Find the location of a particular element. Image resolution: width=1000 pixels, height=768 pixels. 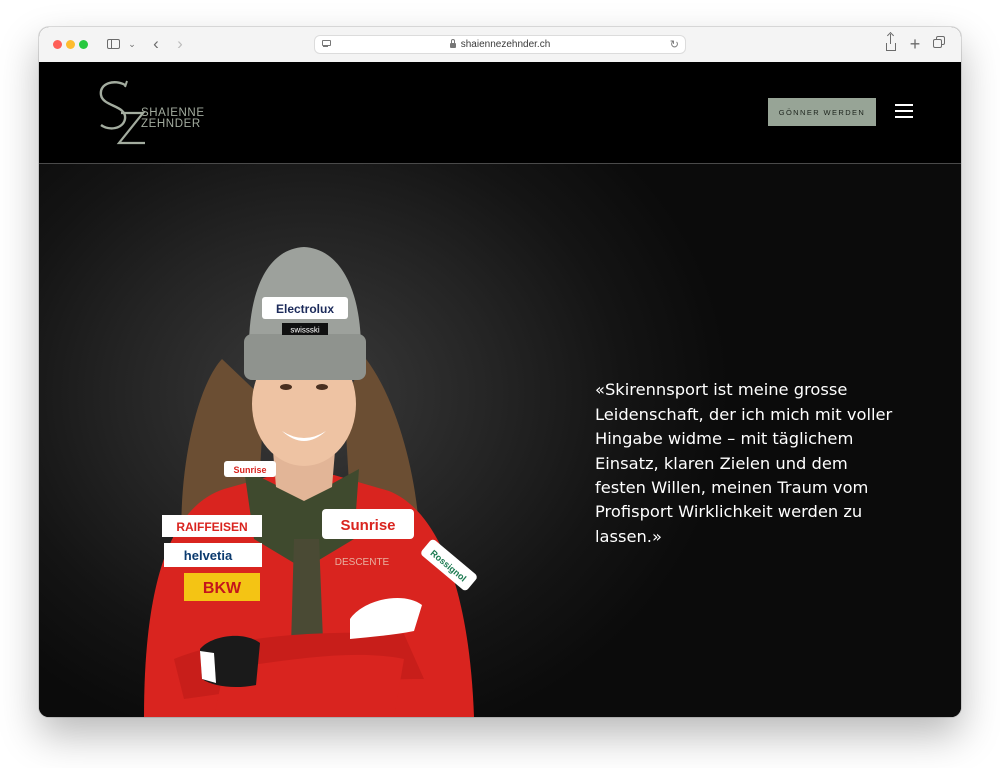

page-settings-icon is located at coordinates (326, 44).